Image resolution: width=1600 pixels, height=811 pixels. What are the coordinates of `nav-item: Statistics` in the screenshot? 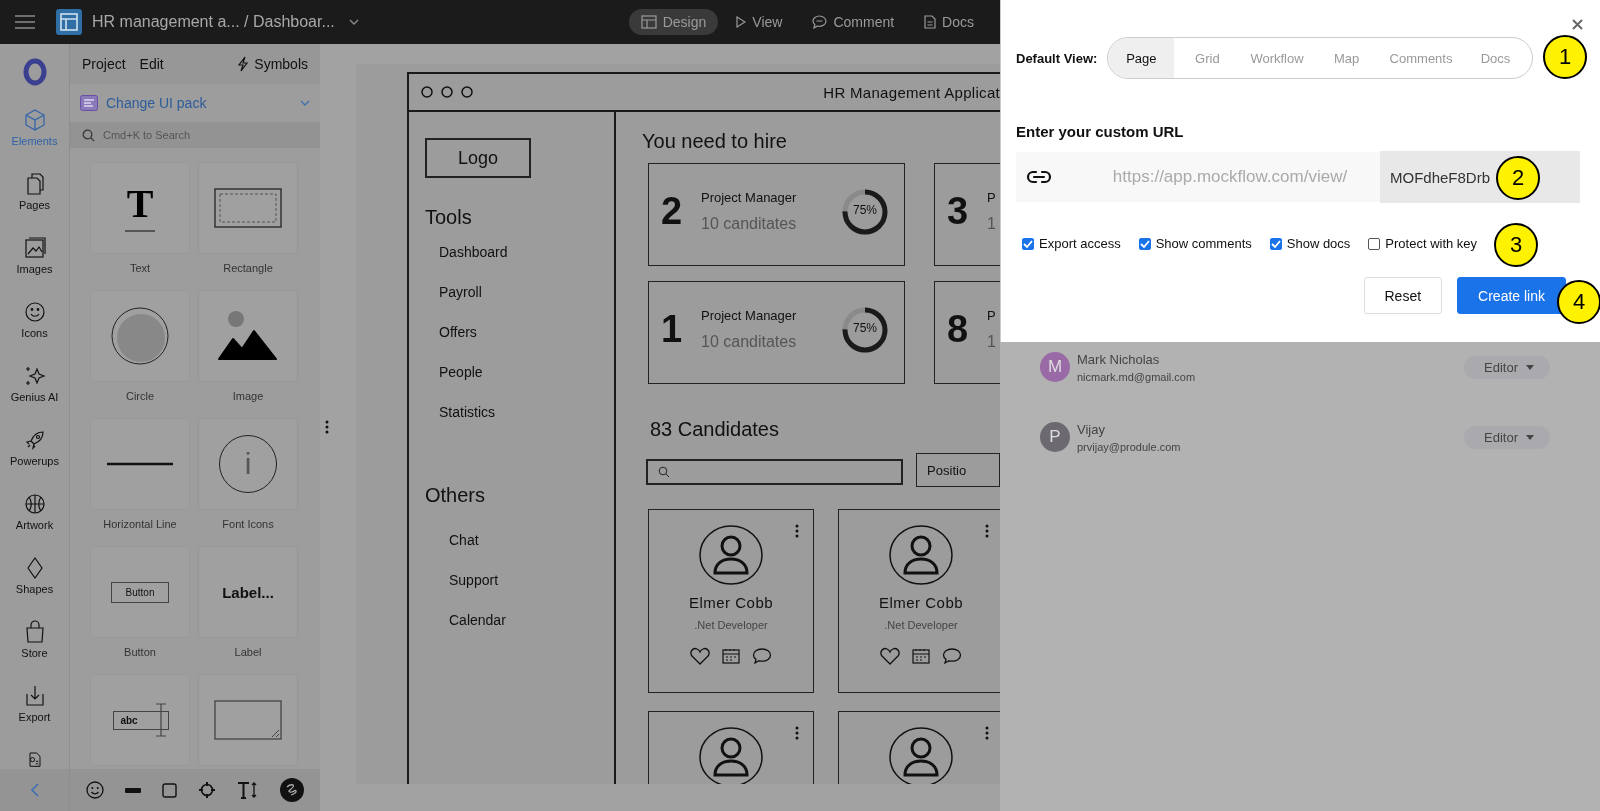 It's located at (519, 420).